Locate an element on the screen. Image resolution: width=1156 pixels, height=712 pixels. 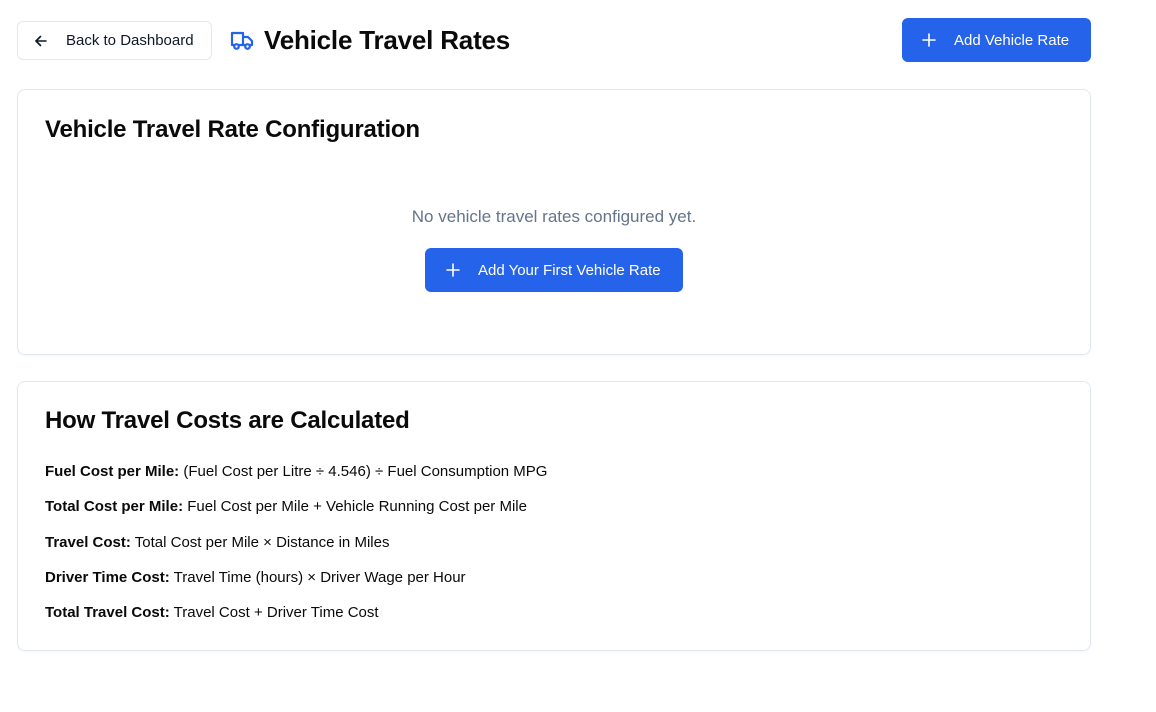
add-first-vehicle-rate-button: Add Your First Vehicle Rate is located at coordinates (554, 270).